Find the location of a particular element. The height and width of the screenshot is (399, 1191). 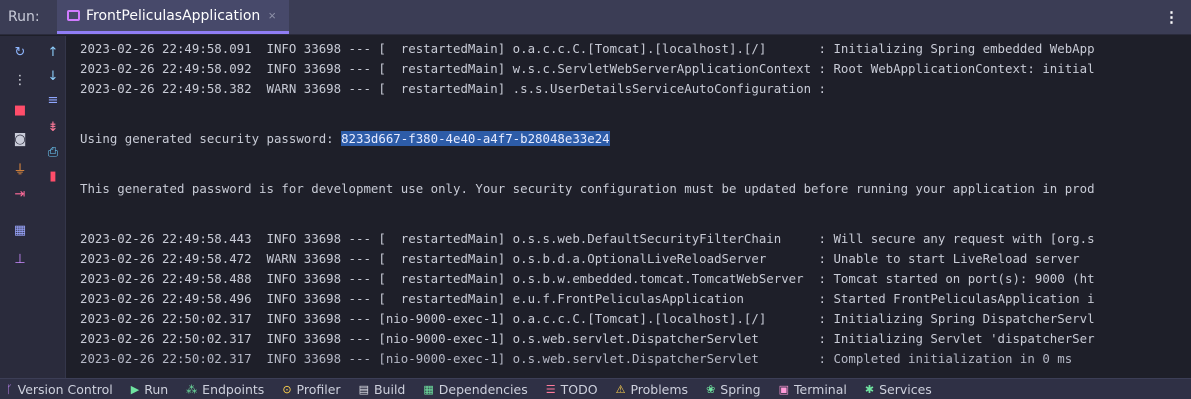

console-toolbar: ↑ ↓ ≡ ⇟ ⎙ ▮ is located at coordinates (53, 207).